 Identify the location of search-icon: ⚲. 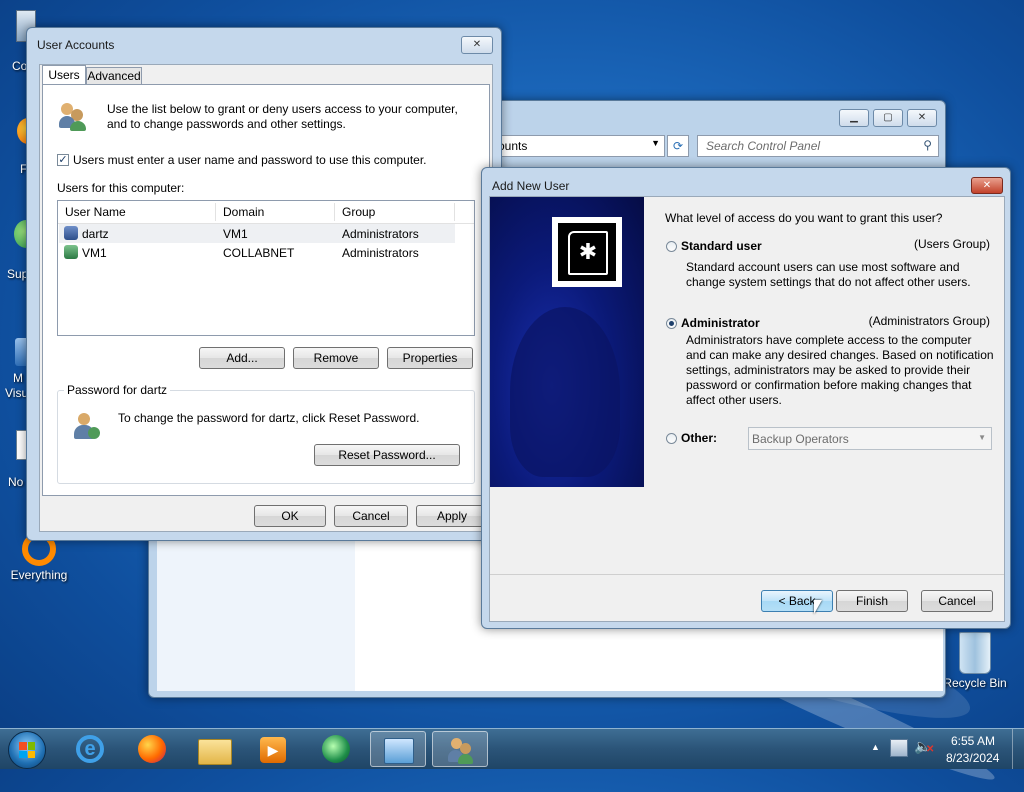
(927, 145).